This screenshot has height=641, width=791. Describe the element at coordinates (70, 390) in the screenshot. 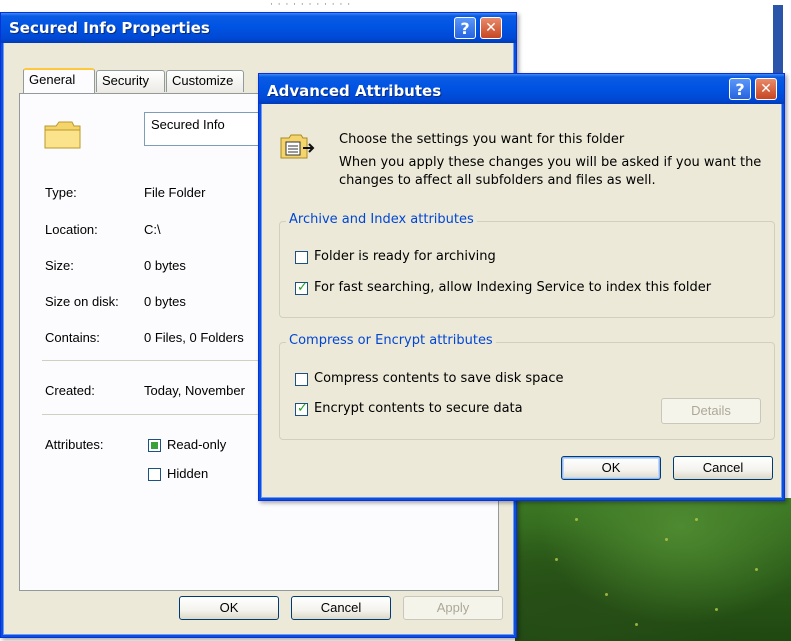

I see `created-label: Created:` at that location.